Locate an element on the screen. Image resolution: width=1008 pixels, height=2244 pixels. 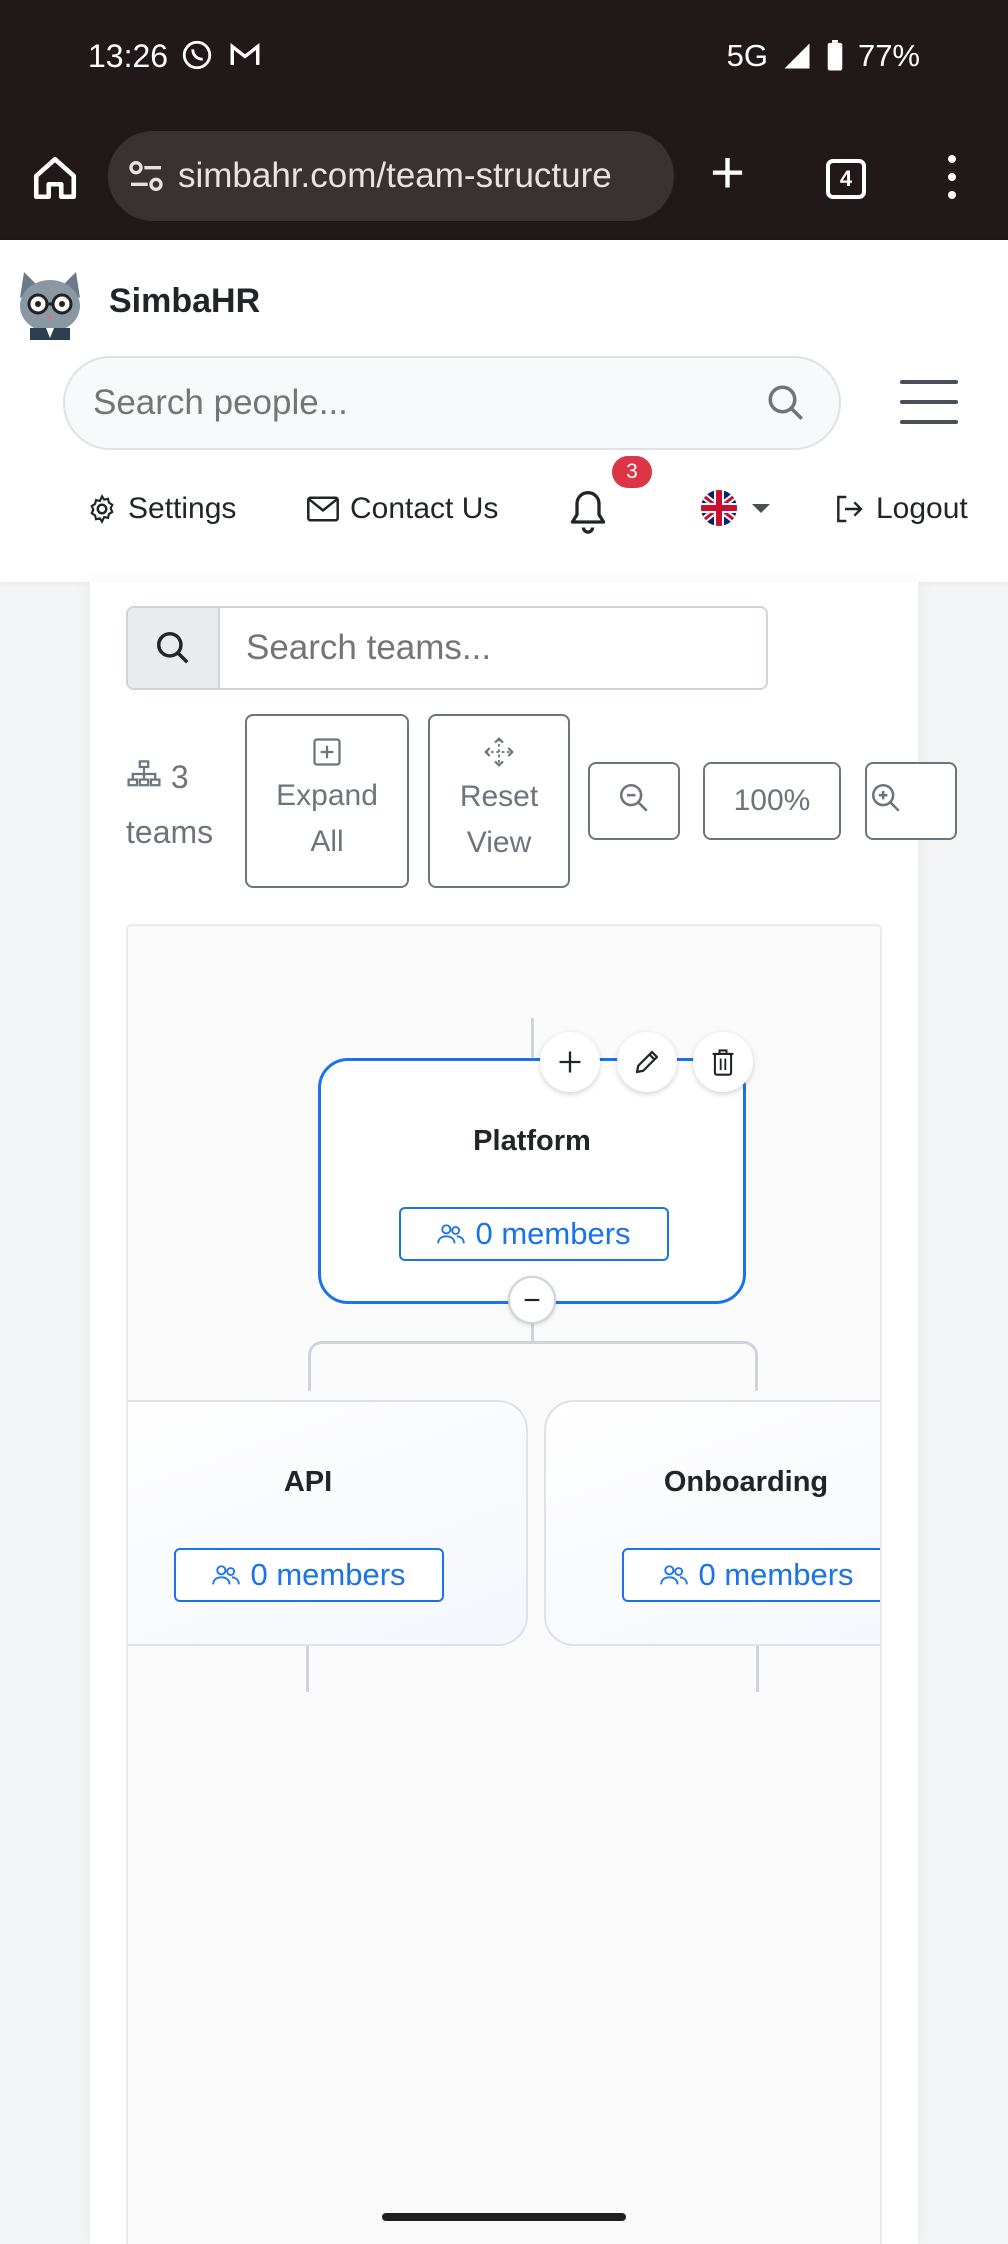
team-name: API is located at coordinates (308, 1482).